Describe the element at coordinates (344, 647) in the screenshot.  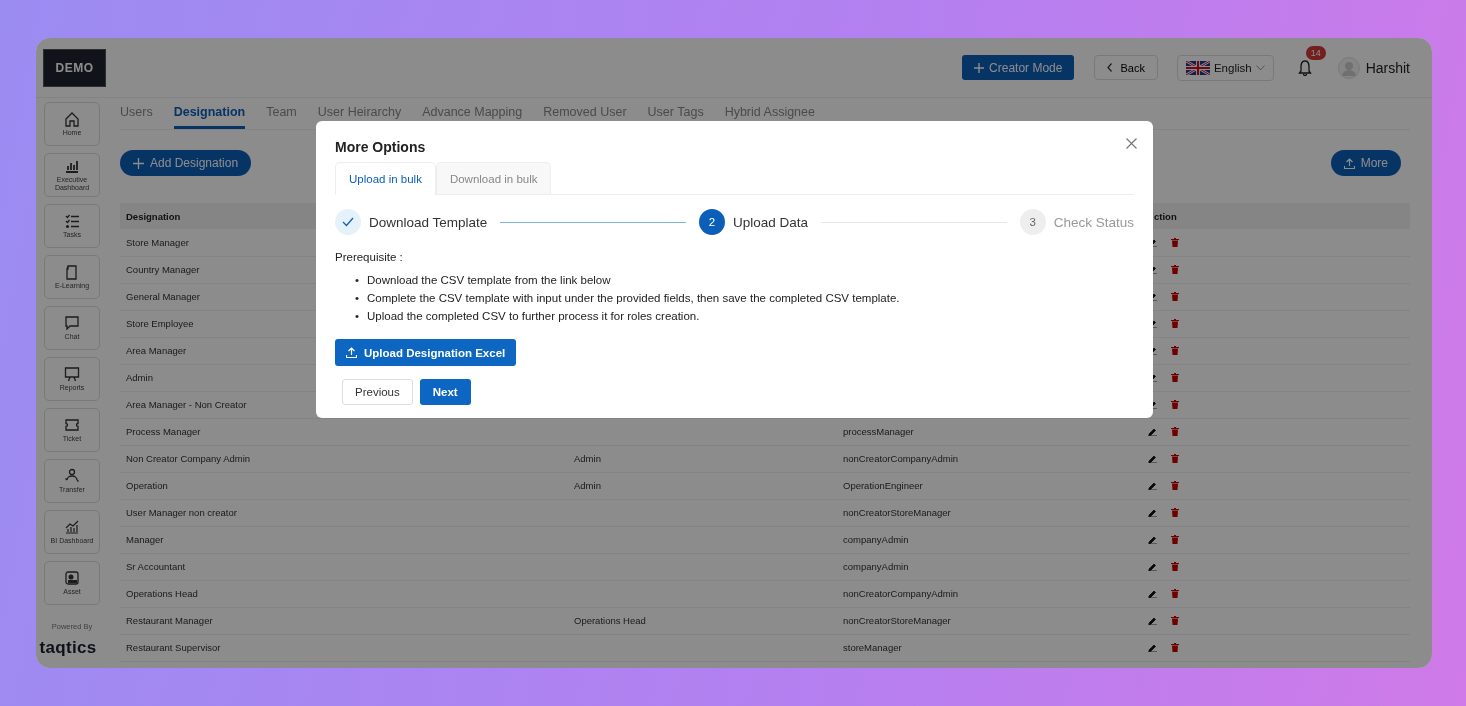
I see `table-cell: Restaurant Supervisor` at that location.